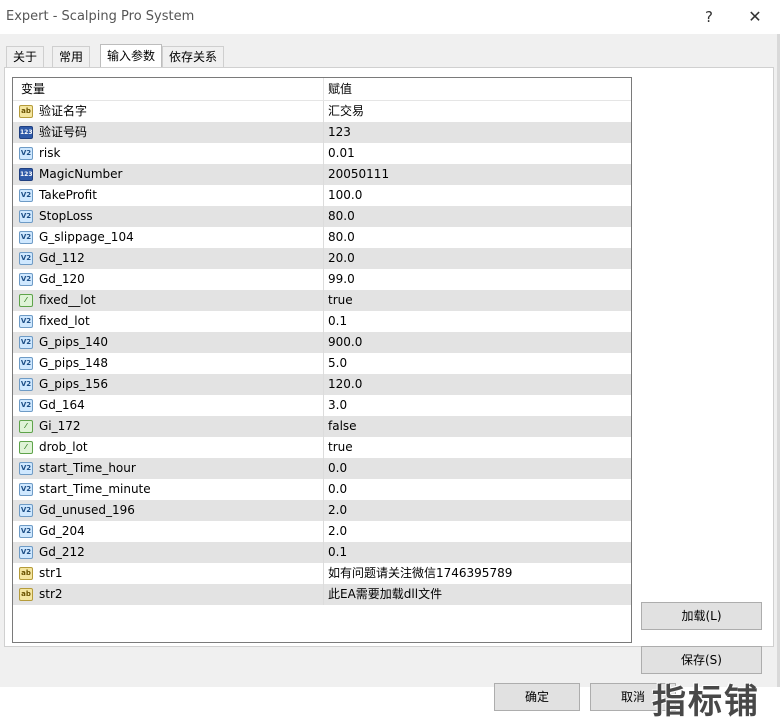  What do you see at coordinates (755, 17) in the screenshot?
I see `close-button: ✕` at bounding box center [755, 17].